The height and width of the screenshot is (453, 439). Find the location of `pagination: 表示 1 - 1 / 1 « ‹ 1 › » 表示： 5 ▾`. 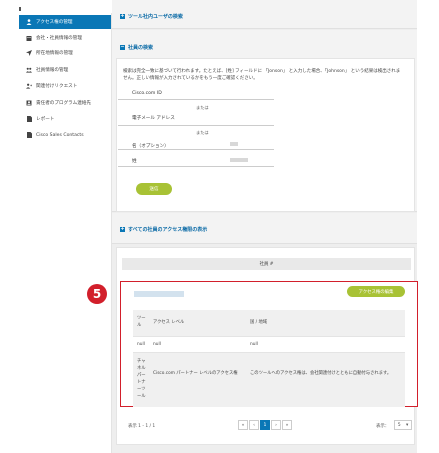

pagination: 表示 1 - 1 / 1 « ‹ 1 › » 表示： 5 ▾ is located at coordinates (269, 426).